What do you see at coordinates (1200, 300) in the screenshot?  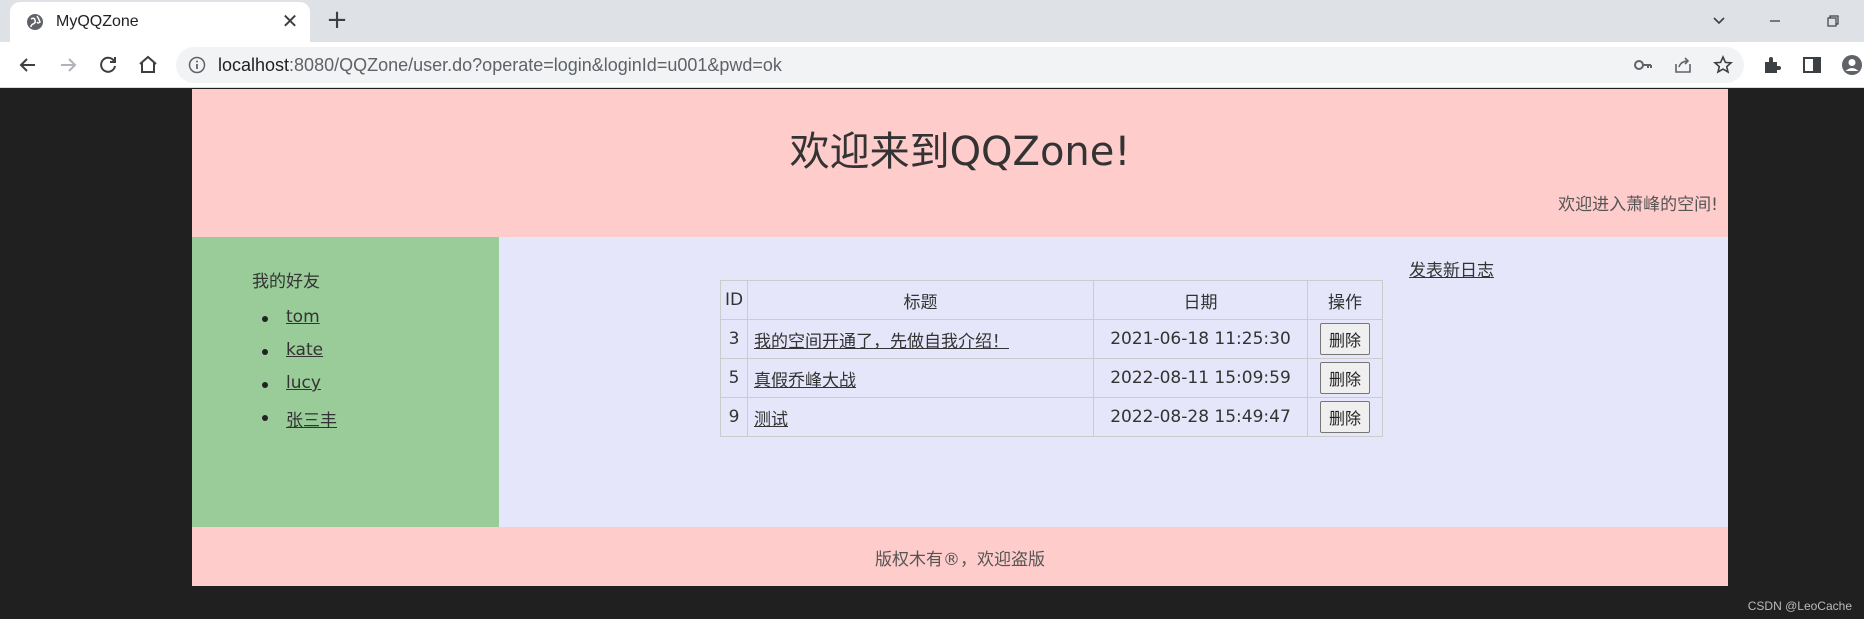 I see `column-header-date: 日期` at bounding box center [1200, 300].